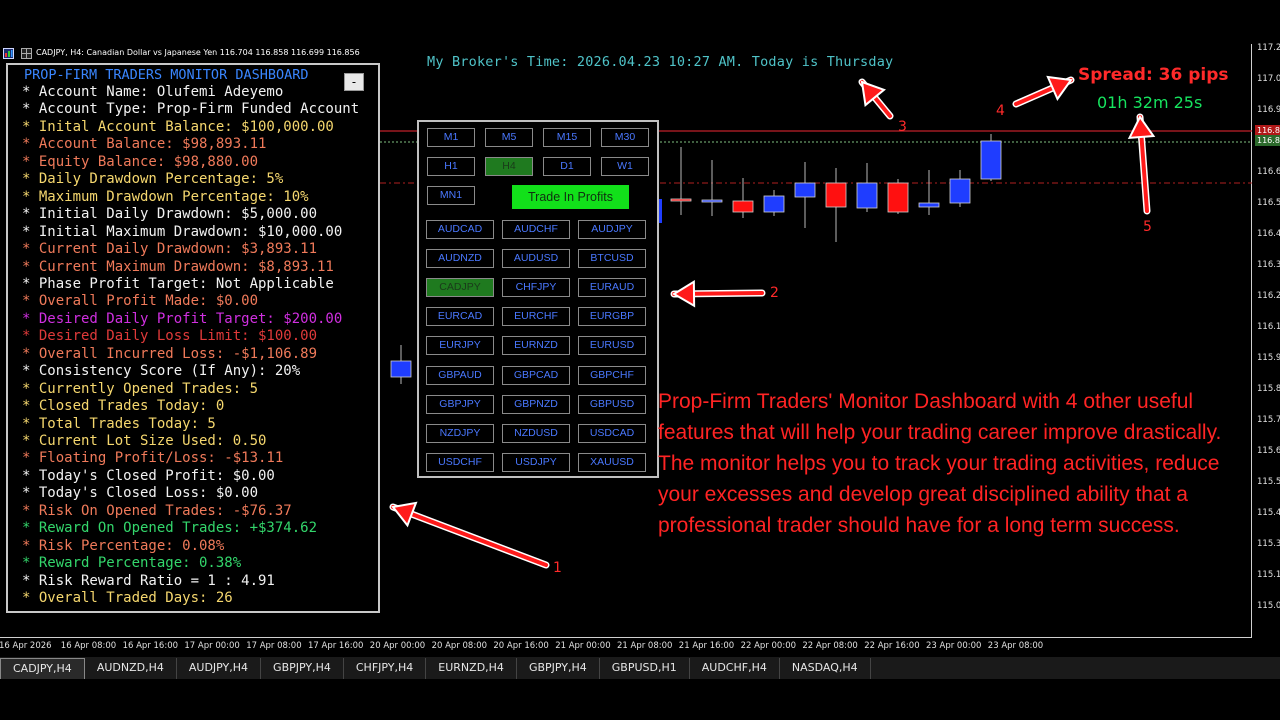  What do you see at coordinates (625, 166) in the screenshot?
I see `timeframe-button-w1: W1` at bounding box center [625, 166].